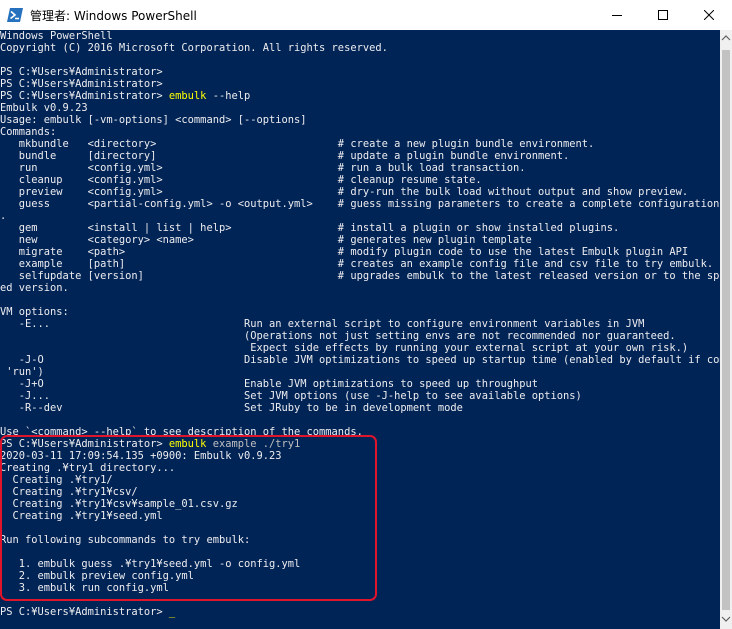 Image resolution: width=732 pixels, height=629 pixels. Describe the element at coordinates (172, 612) in the screenshot. I see `text-cursor: _` at that location.